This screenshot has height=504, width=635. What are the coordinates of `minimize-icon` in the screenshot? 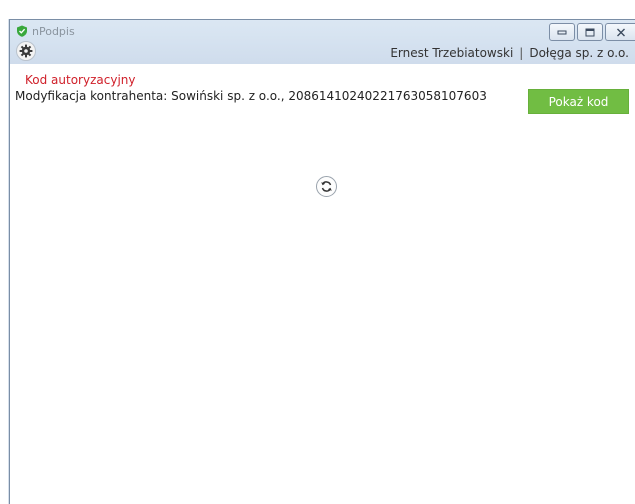 It's located at (562, 32).